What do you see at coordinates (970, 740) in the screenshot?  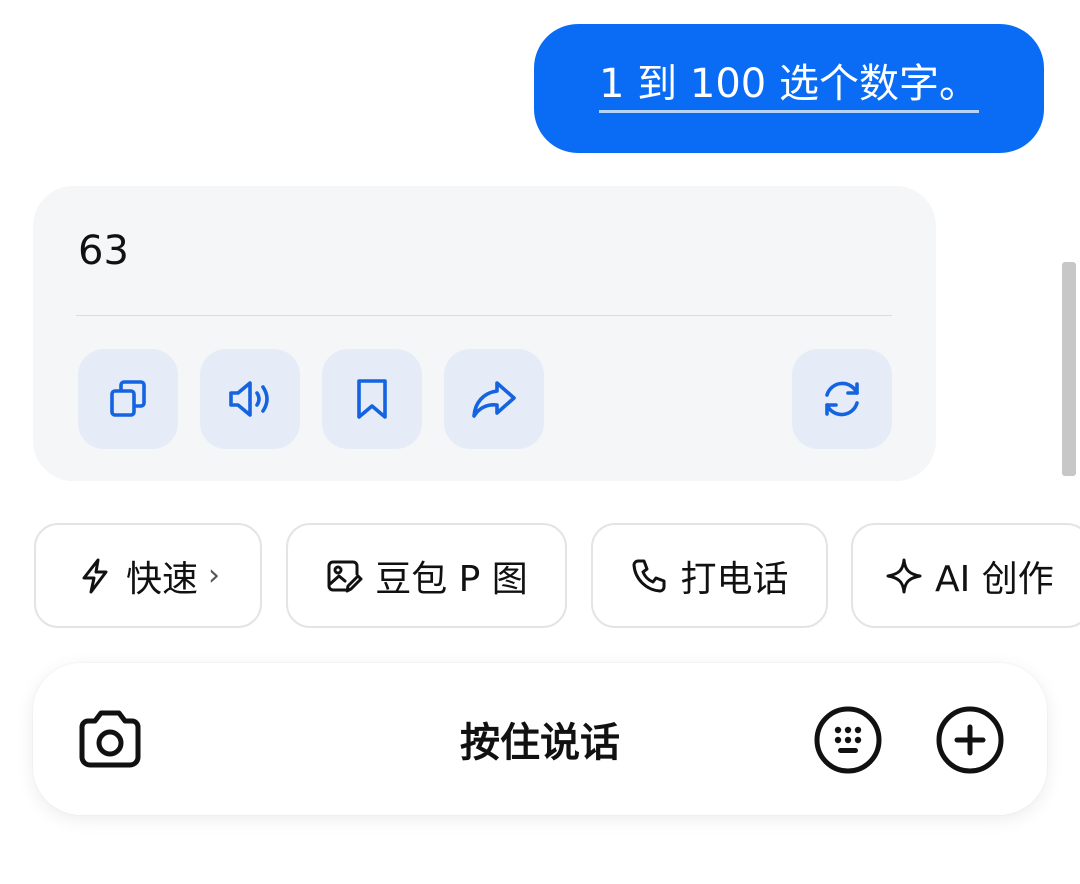 I see `plus-icon` at bounding box center [970, 740].